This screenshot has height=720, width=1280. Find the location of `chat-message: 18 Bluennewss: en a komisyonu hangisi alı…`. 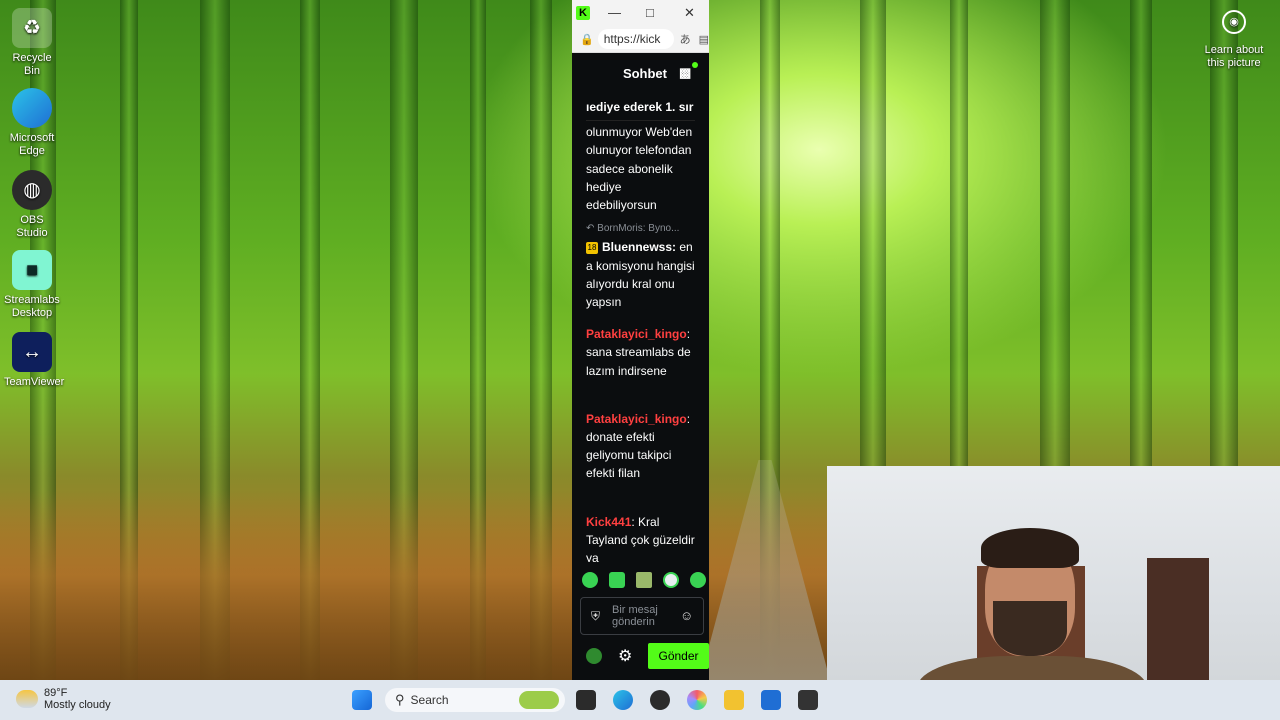

chat-message: 18 Bluennewss: en a komisyonu hangisi alı… is located at coordinates (640, 274).